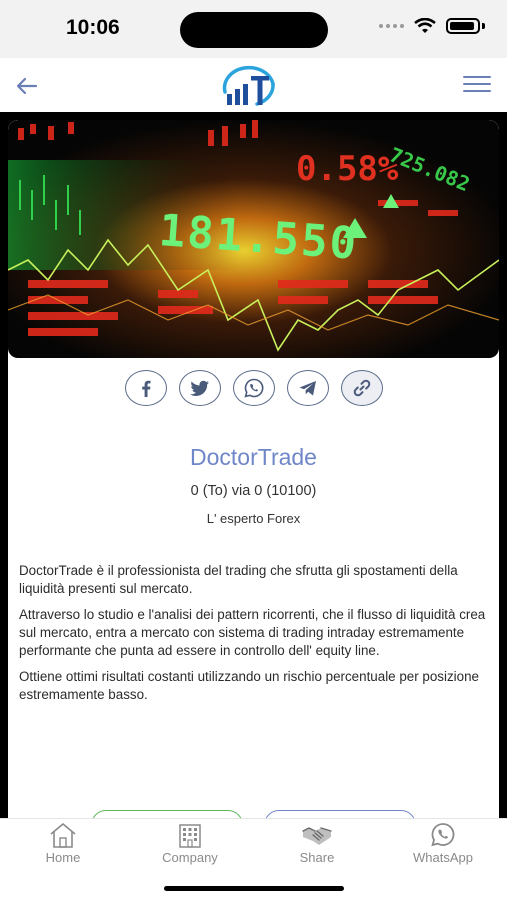 This screenshot has width=507, height=900. What do you see at coordinates (425, 25) in the screenshot?
I see `wifi-icon` at bounding box center [425, 25].